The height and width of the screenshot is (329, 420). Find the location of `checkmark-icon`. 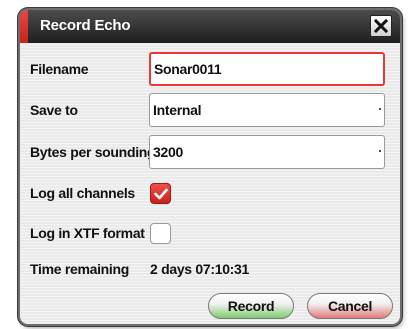

checkmark-icon is located at coordinates (160, 193).